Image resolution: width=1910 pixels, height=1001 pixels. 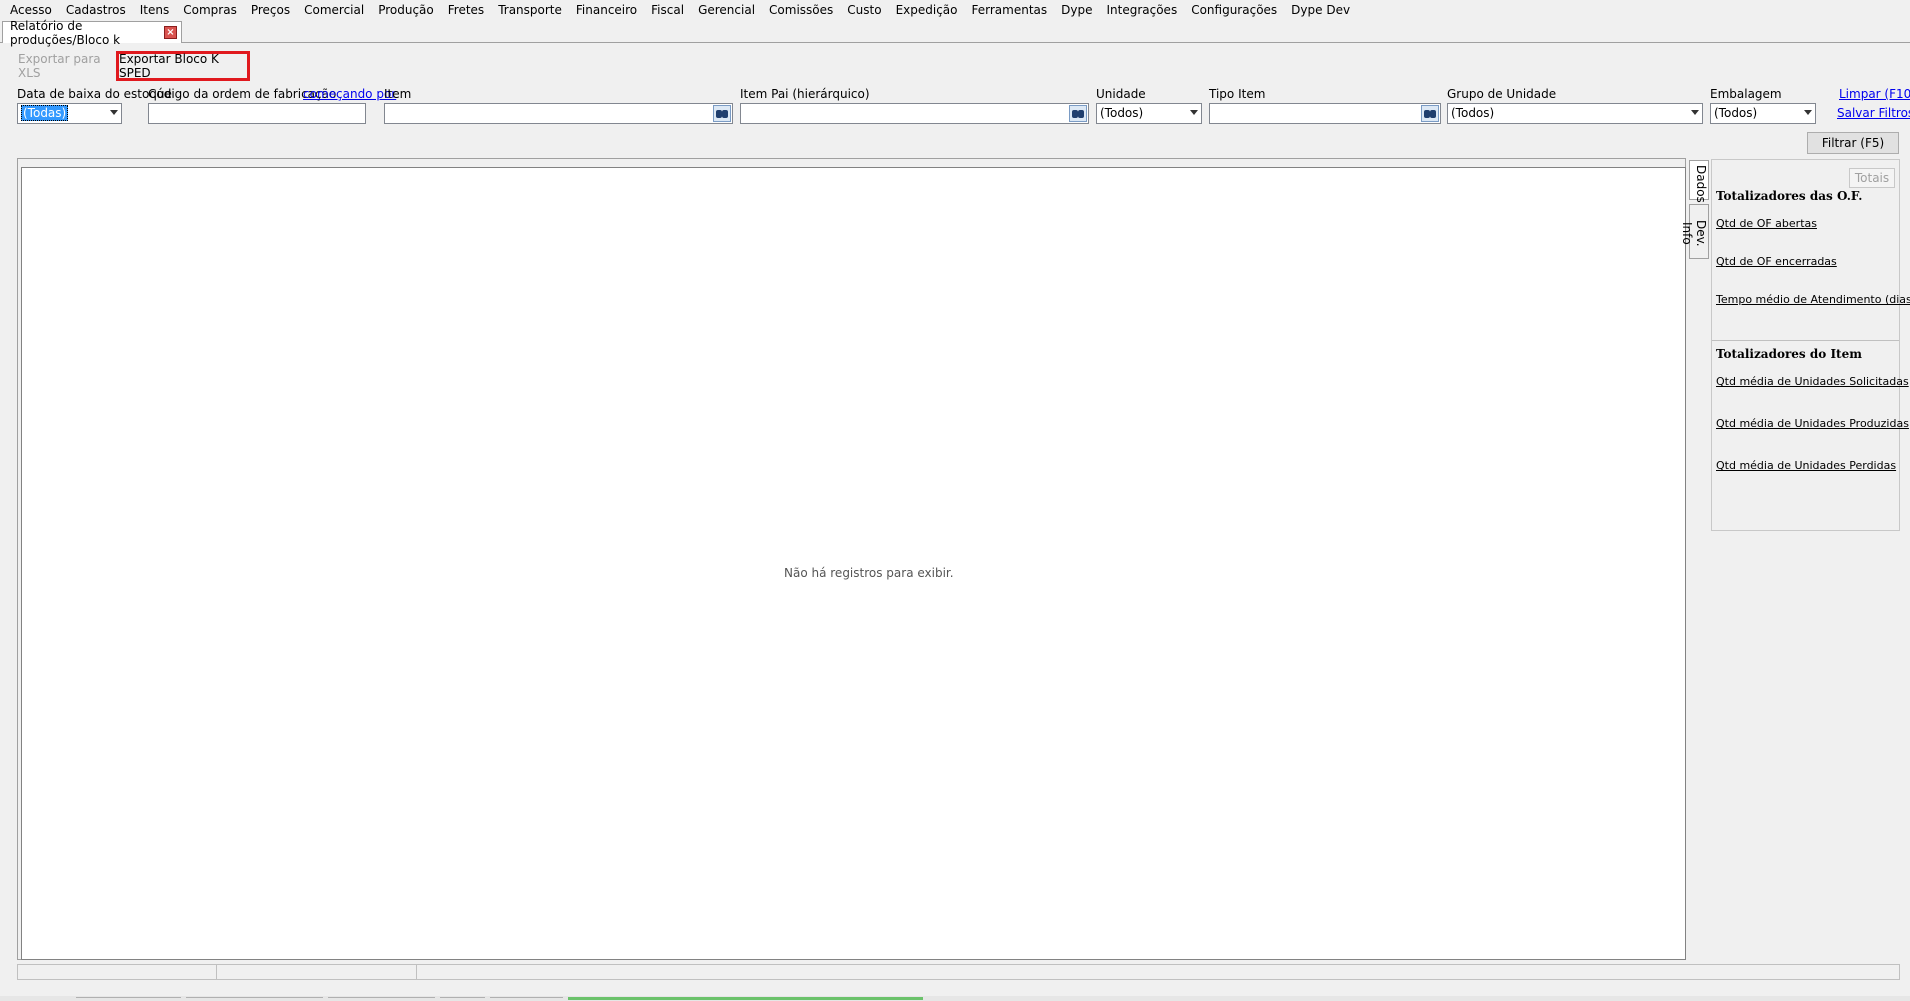 I want to click on item-pai-input, so click(x=914, y=113).